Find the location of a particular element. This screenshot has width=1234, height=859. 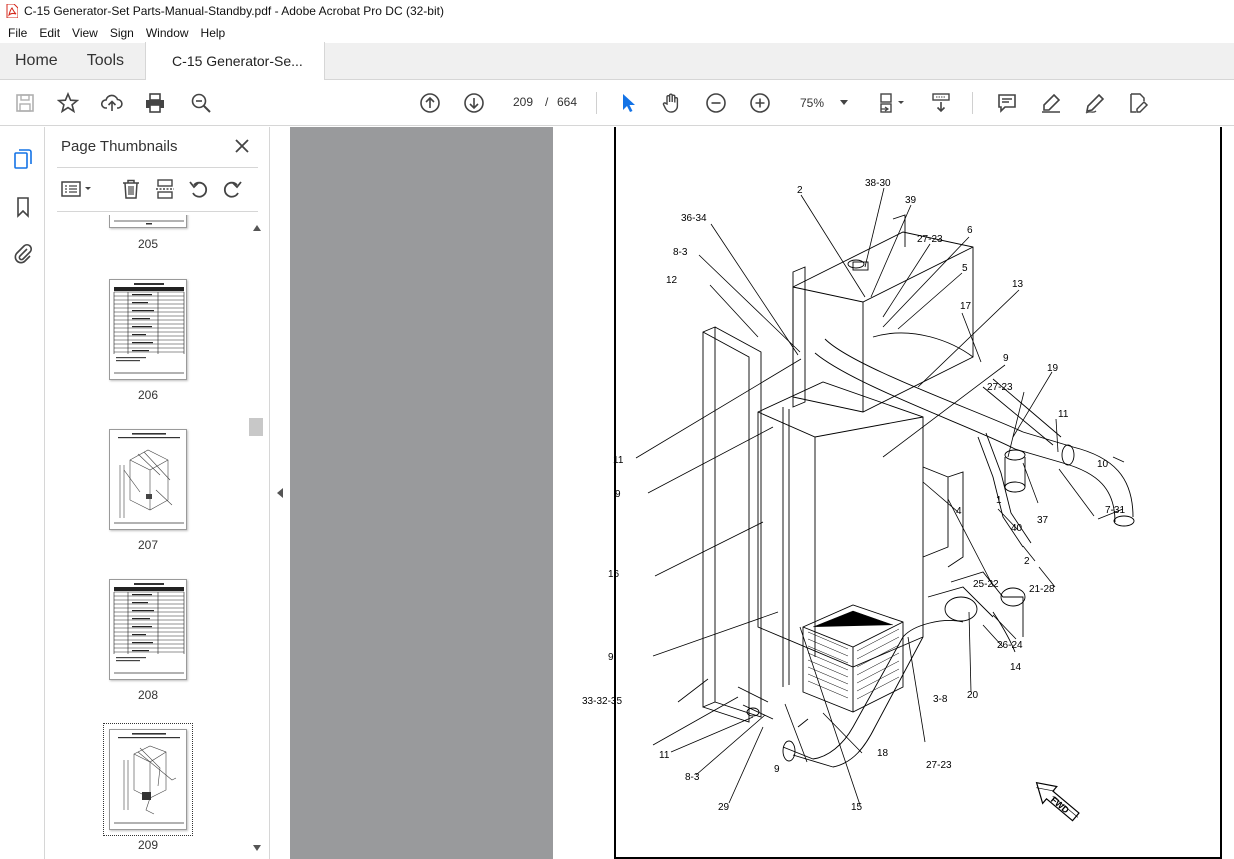

hand-icon is located at coordinates (672, 103).